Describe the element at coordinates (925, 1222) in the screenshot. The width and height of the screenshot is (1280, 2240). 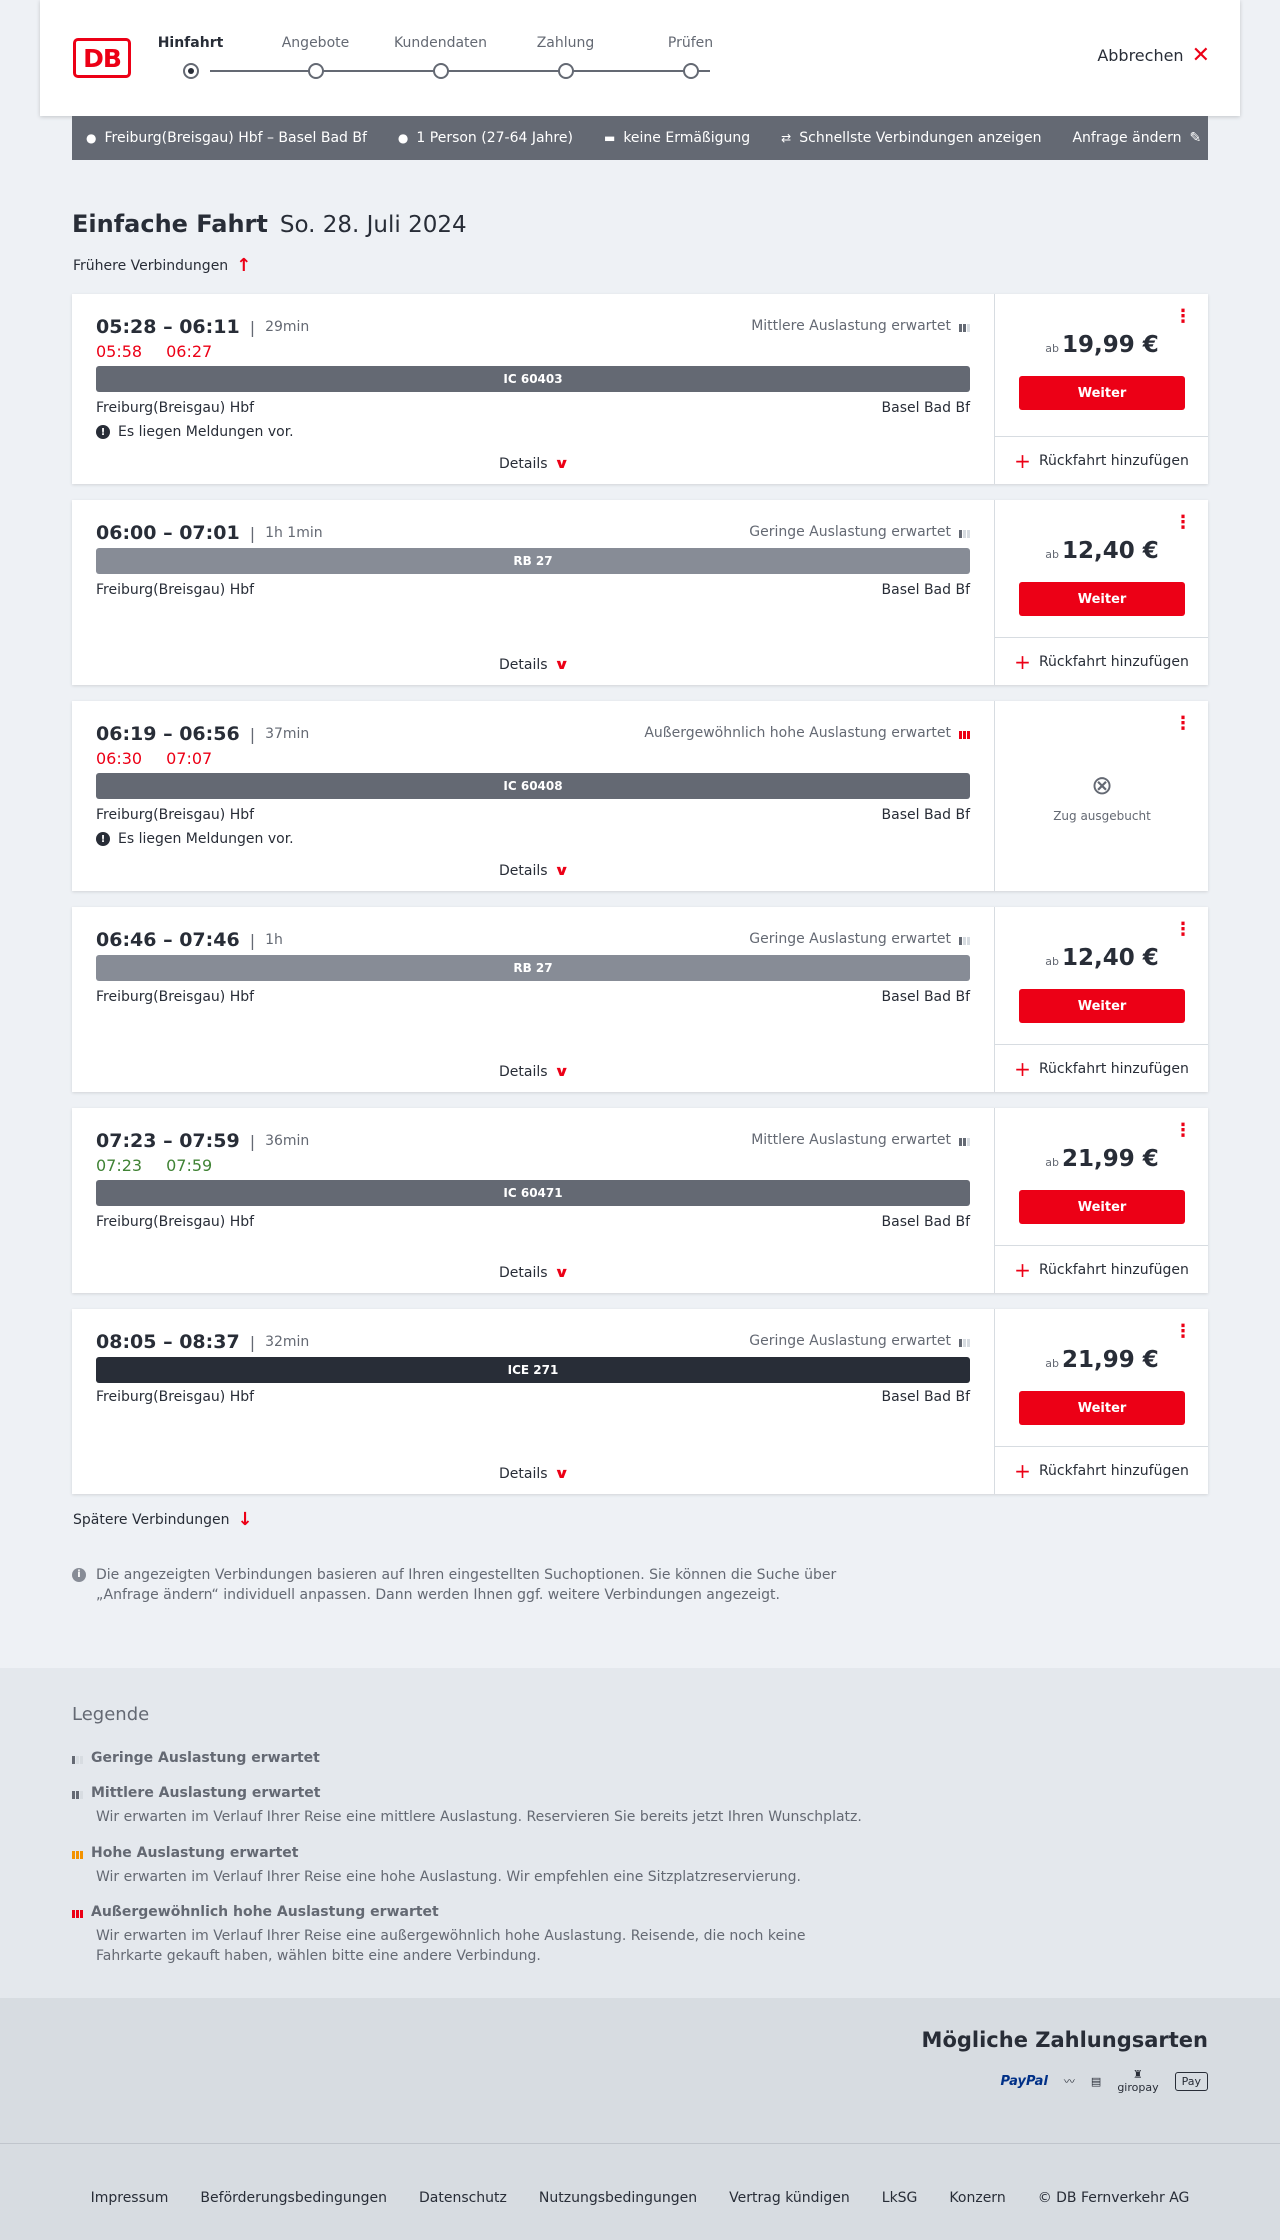
I see `destination-station: Basel Bad Bf` at that location.